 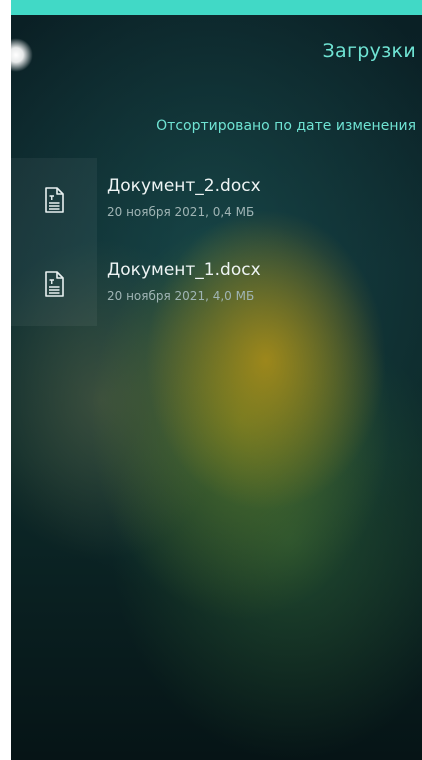 I want to click on status-bar-accent, so click(x=216, y=7).